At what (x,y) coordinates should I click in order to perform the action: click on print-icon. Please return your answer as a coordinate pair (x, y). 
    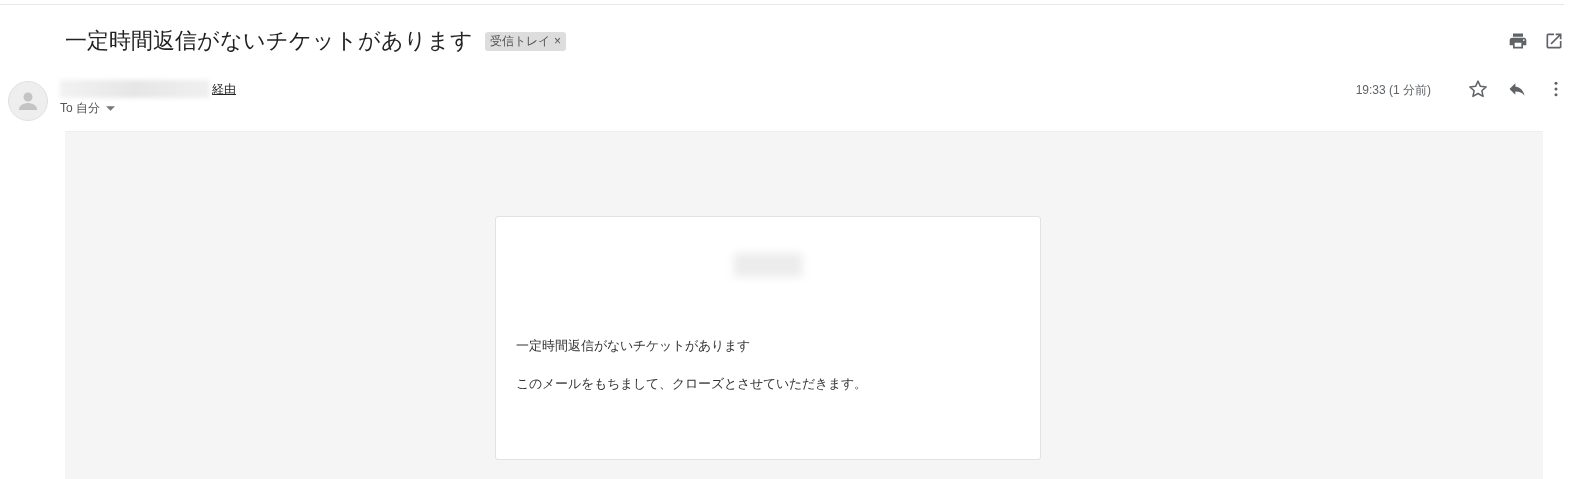
    Looking at the image, I should click on (1518, 41).